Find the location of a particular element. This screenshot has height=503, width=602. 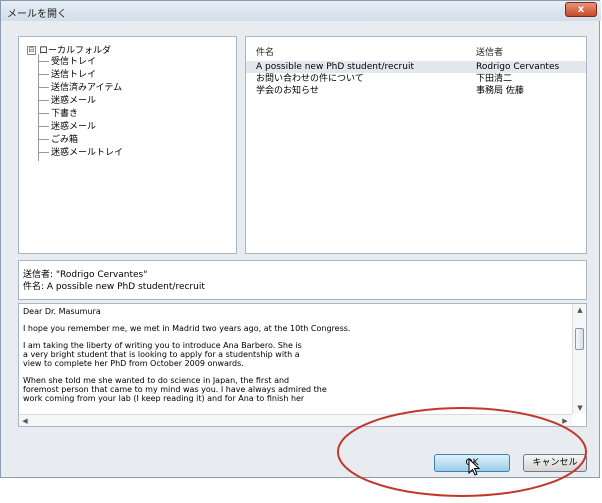

mail-sender: 事務局 佐藤 is located at coordinates (500, 91).